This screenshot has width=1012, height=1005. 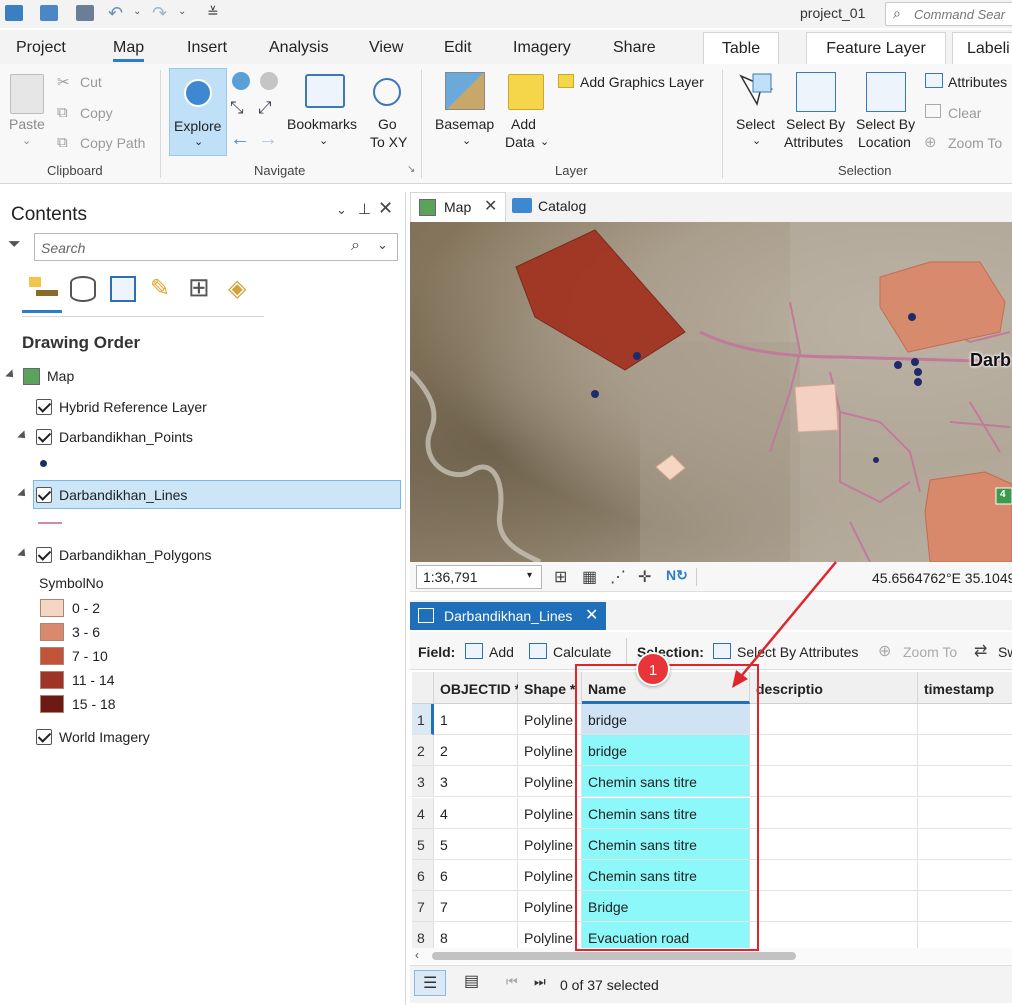 What do you see at coordinates (784, 624) in the screenshot?
I see `annotation-arrow` at bounding box center [784, 624].